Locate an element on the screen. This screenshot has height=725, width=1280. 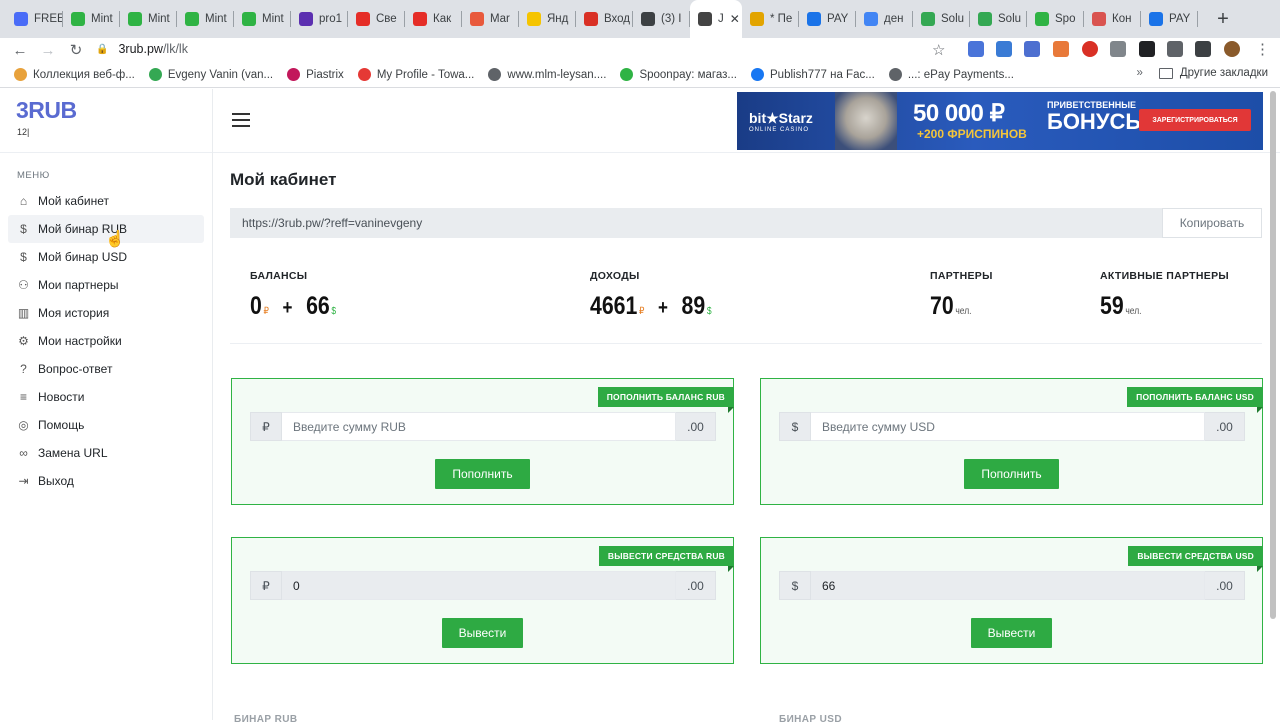
sidebar-item: ≡ Новости is located at coordinates (106, 397).